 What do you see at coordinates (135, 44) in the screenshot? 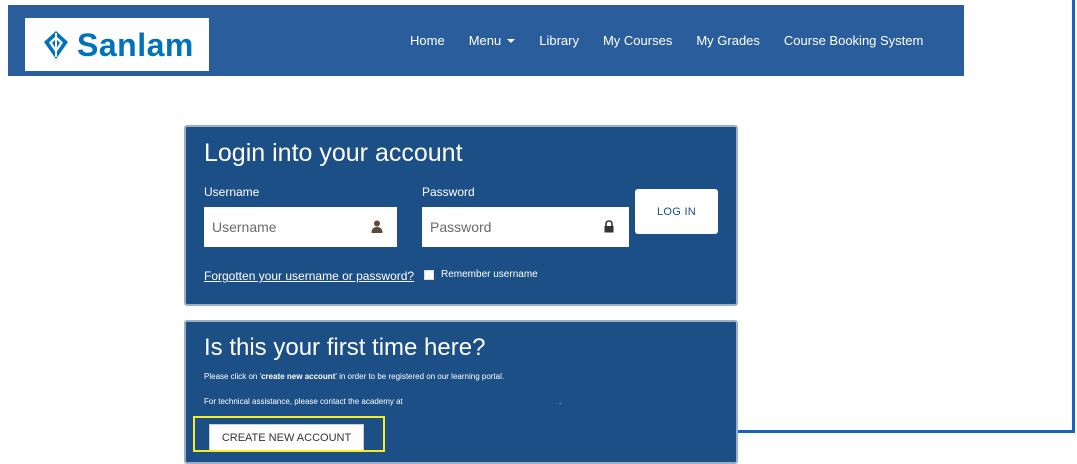
I see `brand-name: Sanlam` at bounding box center [135, 44].